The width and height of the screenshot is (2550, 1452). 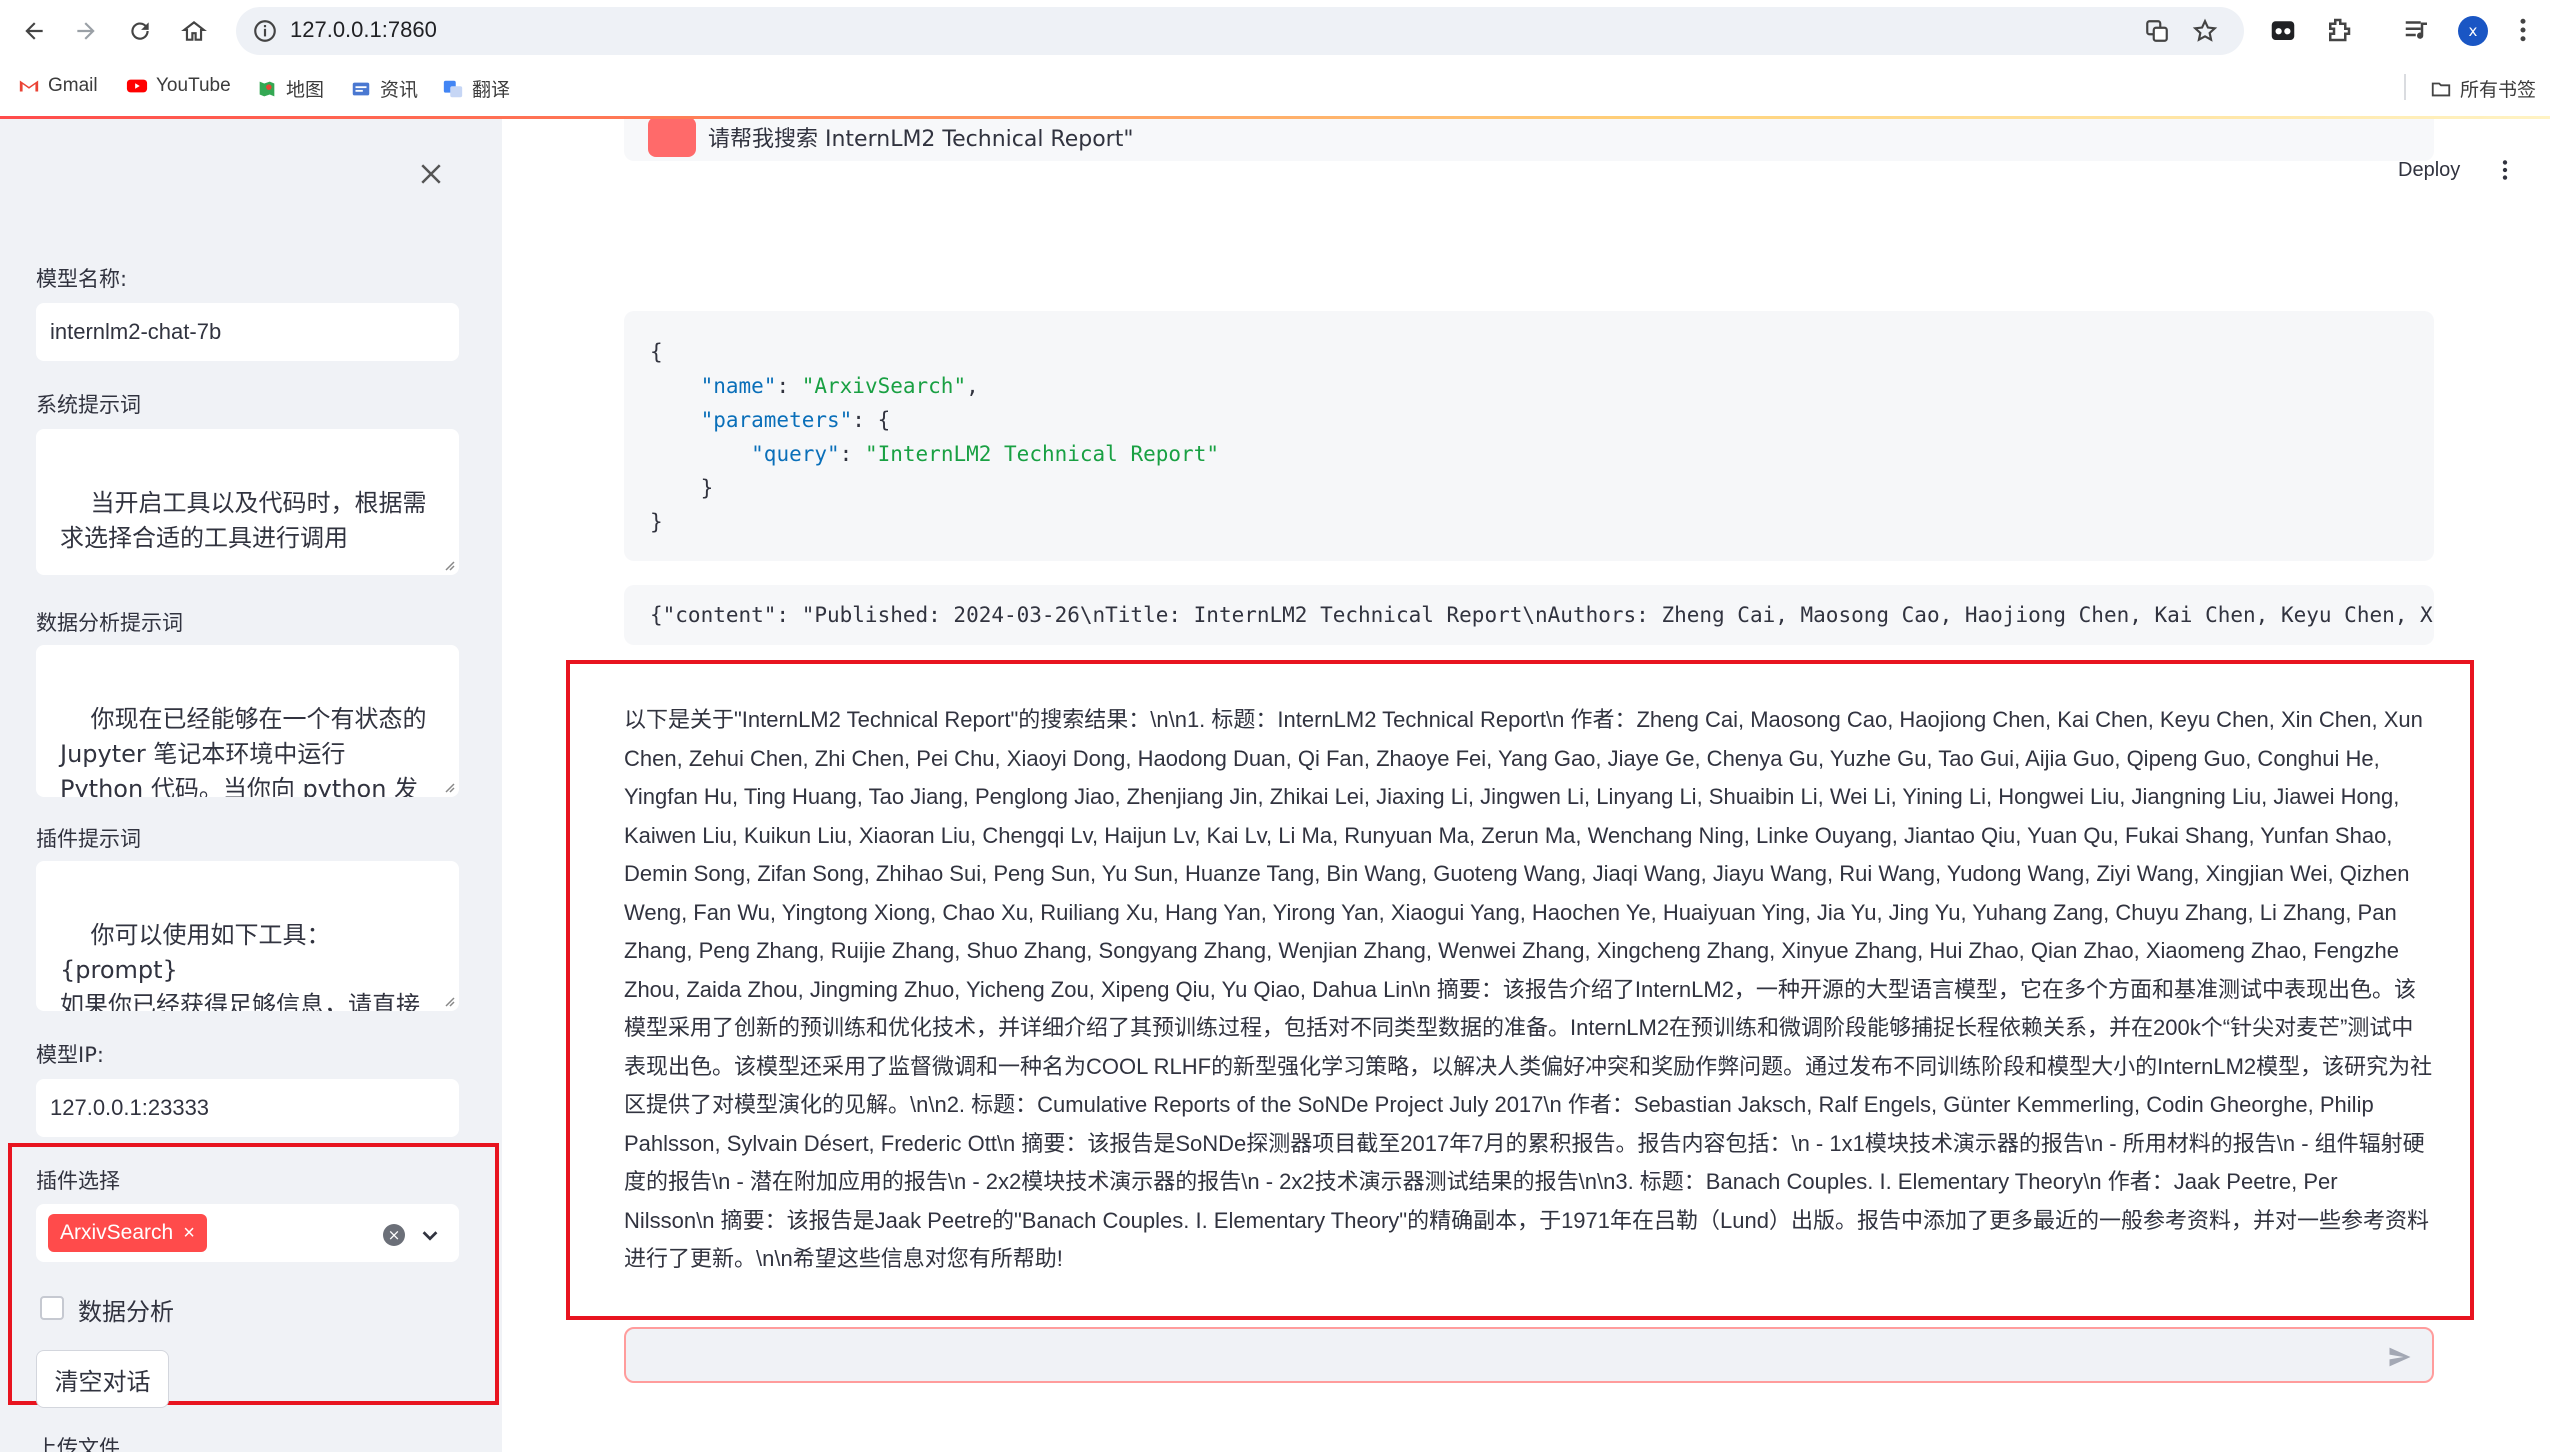 What do you see at coordinates (126, 1312) in the screenshot?
I see `data-analysis-checkbox-label: 数据分析` at bounding box center [126, 1312].